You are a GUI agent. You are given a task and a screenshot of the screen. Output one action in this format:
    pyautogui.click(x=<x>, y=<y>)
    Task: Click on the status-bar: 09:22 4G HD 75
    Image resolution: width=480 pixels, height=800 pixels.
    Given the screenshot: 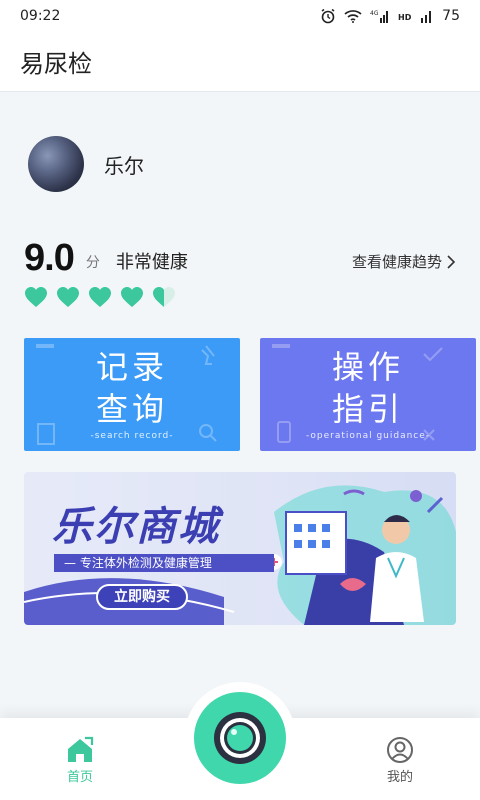 What is the action you would take?
    pyautogui.click(x=240, y=16)
    